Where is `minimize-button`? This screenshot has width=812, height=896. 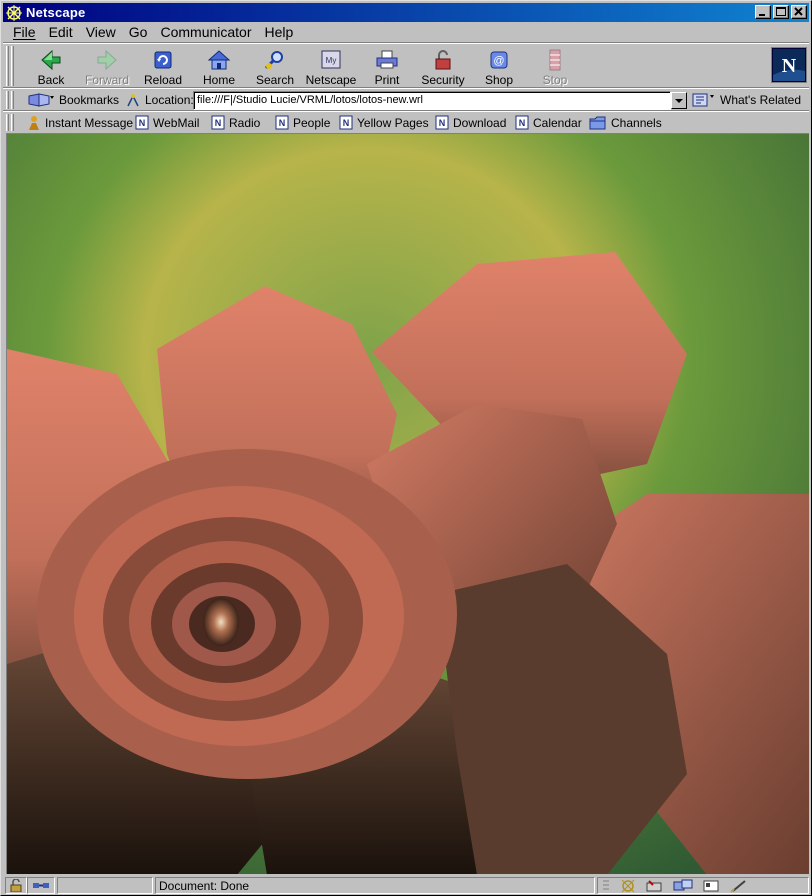 minimize-button is located at coordinates (763, 12).